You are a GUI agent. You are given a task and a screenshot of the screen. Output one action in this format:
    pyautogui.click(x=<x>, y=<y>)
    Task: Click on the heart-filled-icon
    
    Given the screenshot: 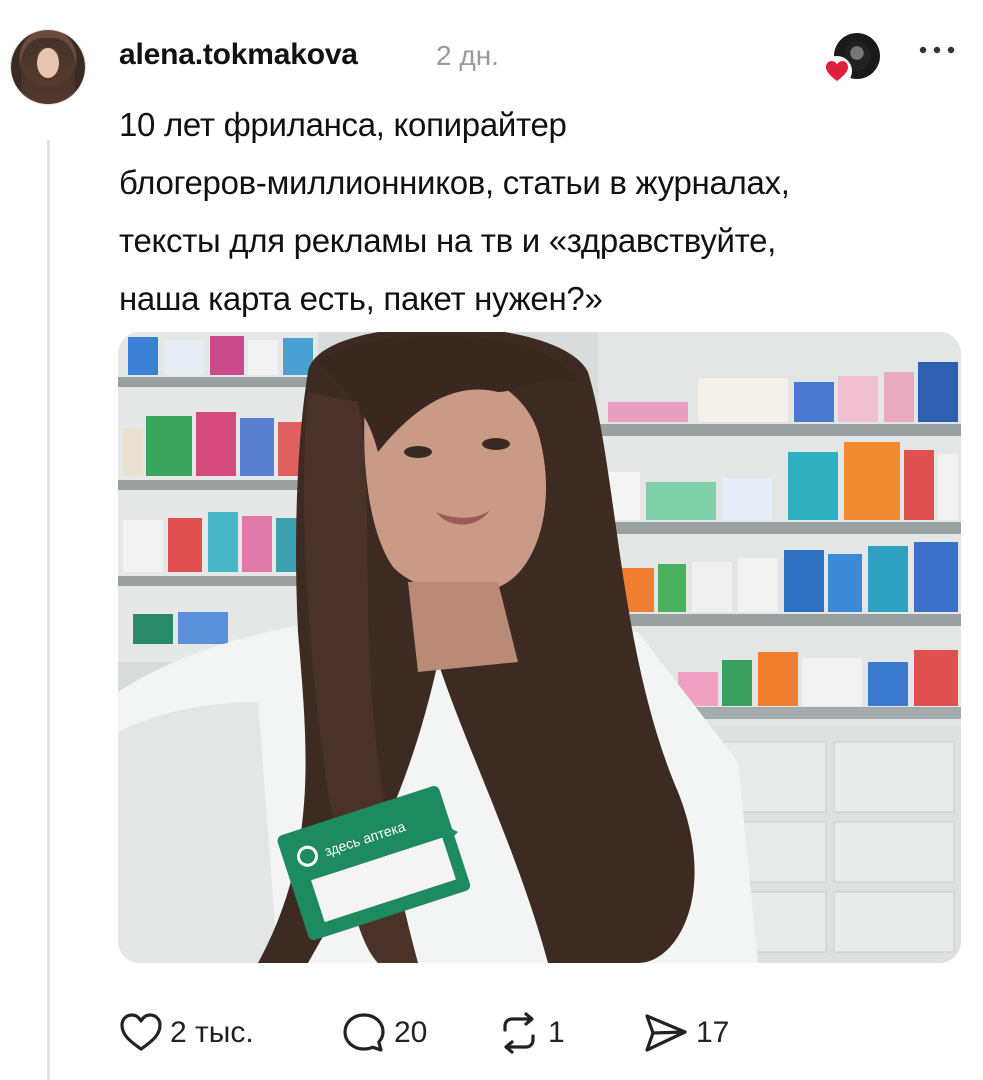 What is the action you would take?
    pyautogui.click(x=837, y=71)
    